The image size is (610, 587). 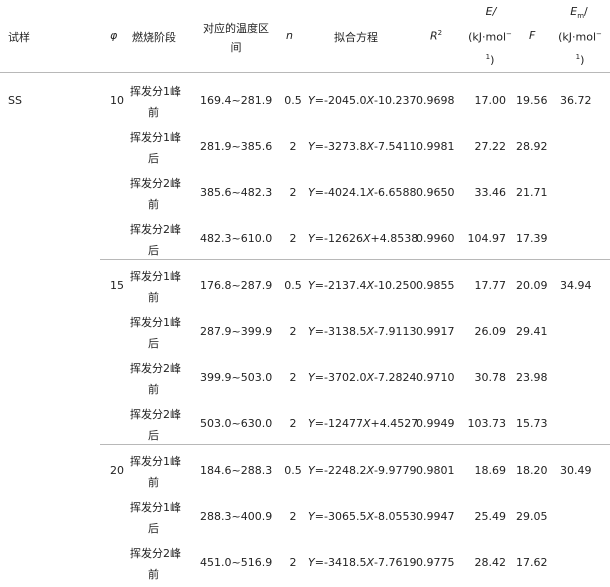 I want to click on row-r2: 0.9947, so click(x=435, y=516).